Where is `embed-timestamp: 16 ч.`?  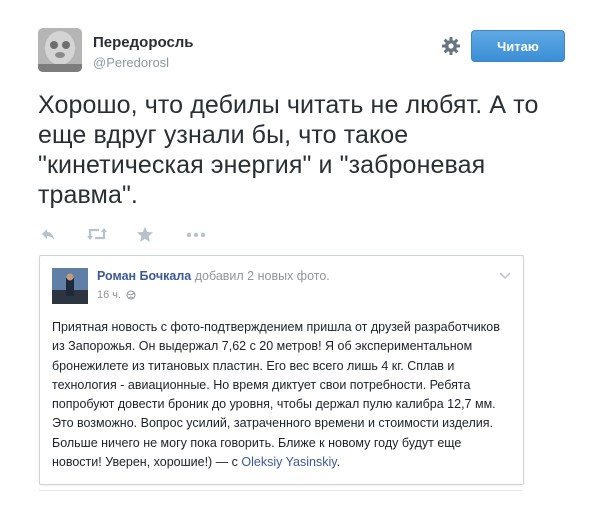
embed-timestamp: 16 ч. is located at coordinates (116, 296).